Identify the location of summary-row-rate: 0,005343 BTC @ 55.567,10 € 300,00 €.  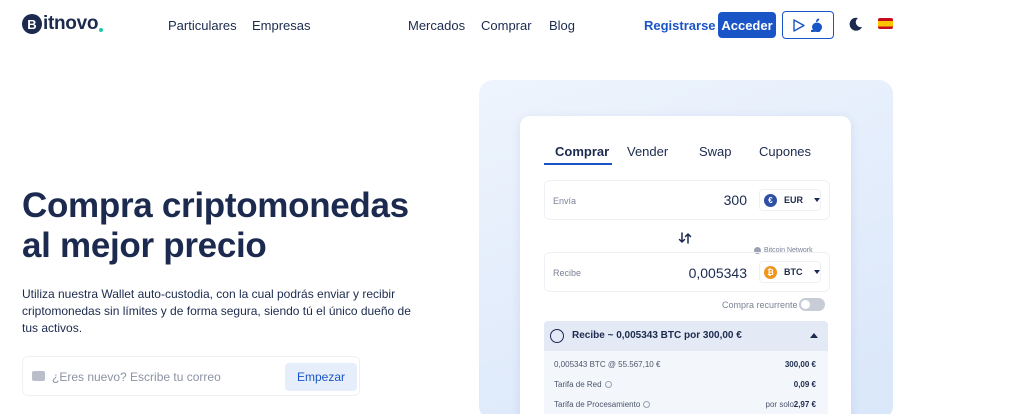
(685, 364).